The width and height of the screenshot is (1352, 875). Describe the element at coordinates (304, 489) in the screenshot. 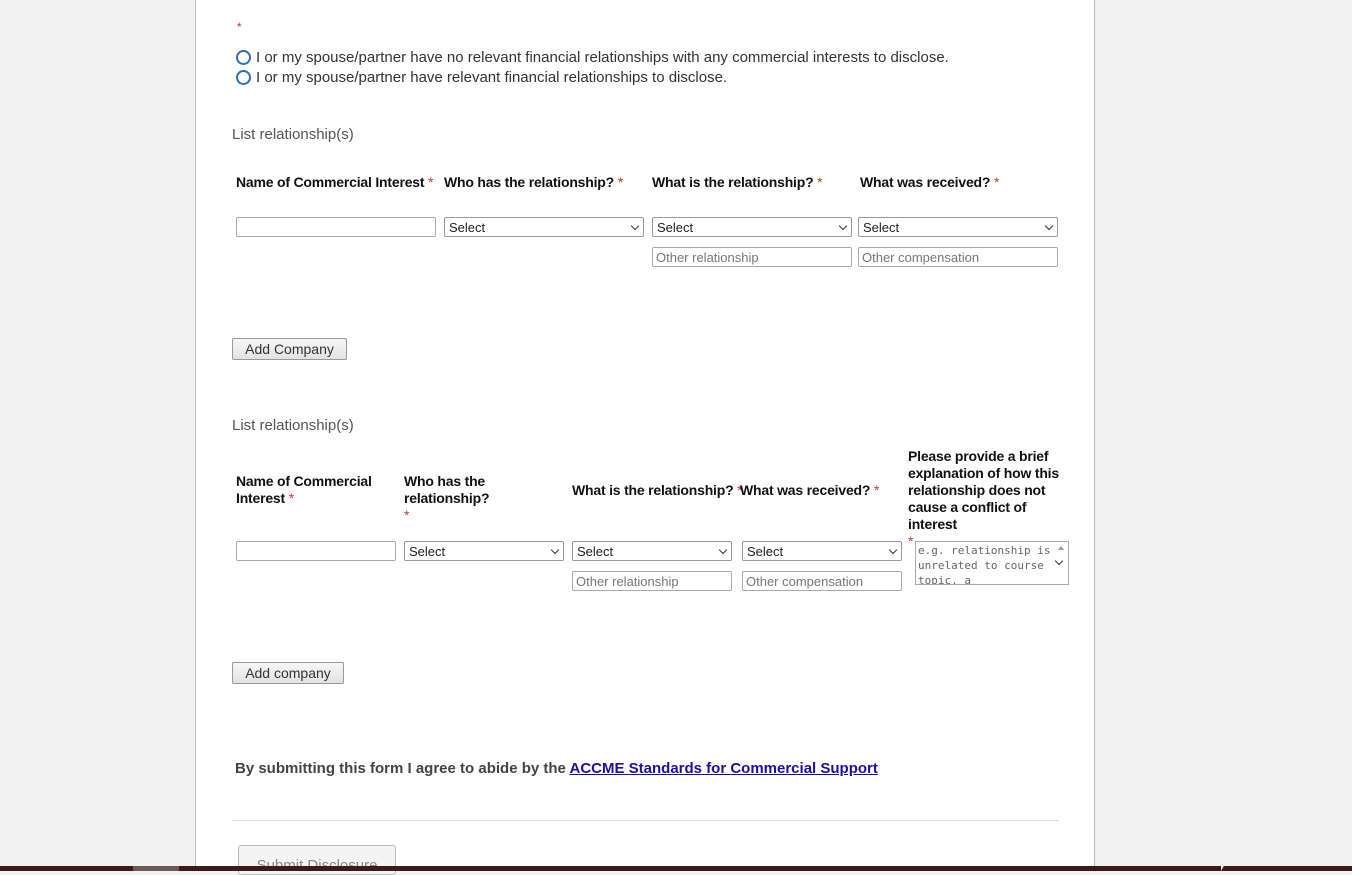

I see `col-name-of-commercial-interest-2: Name of Commercial Interest *` at that location.